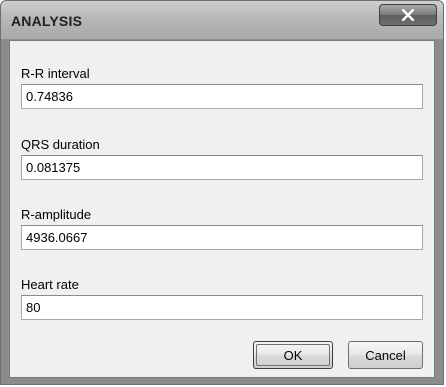  I want to click on qrs-duration-label: QRS duration, so click(60, 144).